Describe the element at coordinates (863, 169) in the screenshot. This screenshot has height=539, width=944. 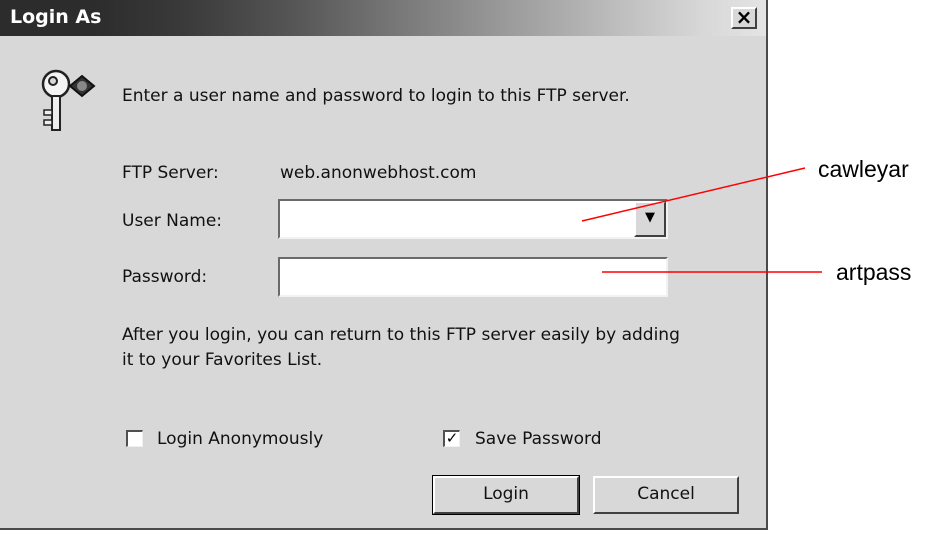
I see `user-name-annotation: cawleyar` at that location.